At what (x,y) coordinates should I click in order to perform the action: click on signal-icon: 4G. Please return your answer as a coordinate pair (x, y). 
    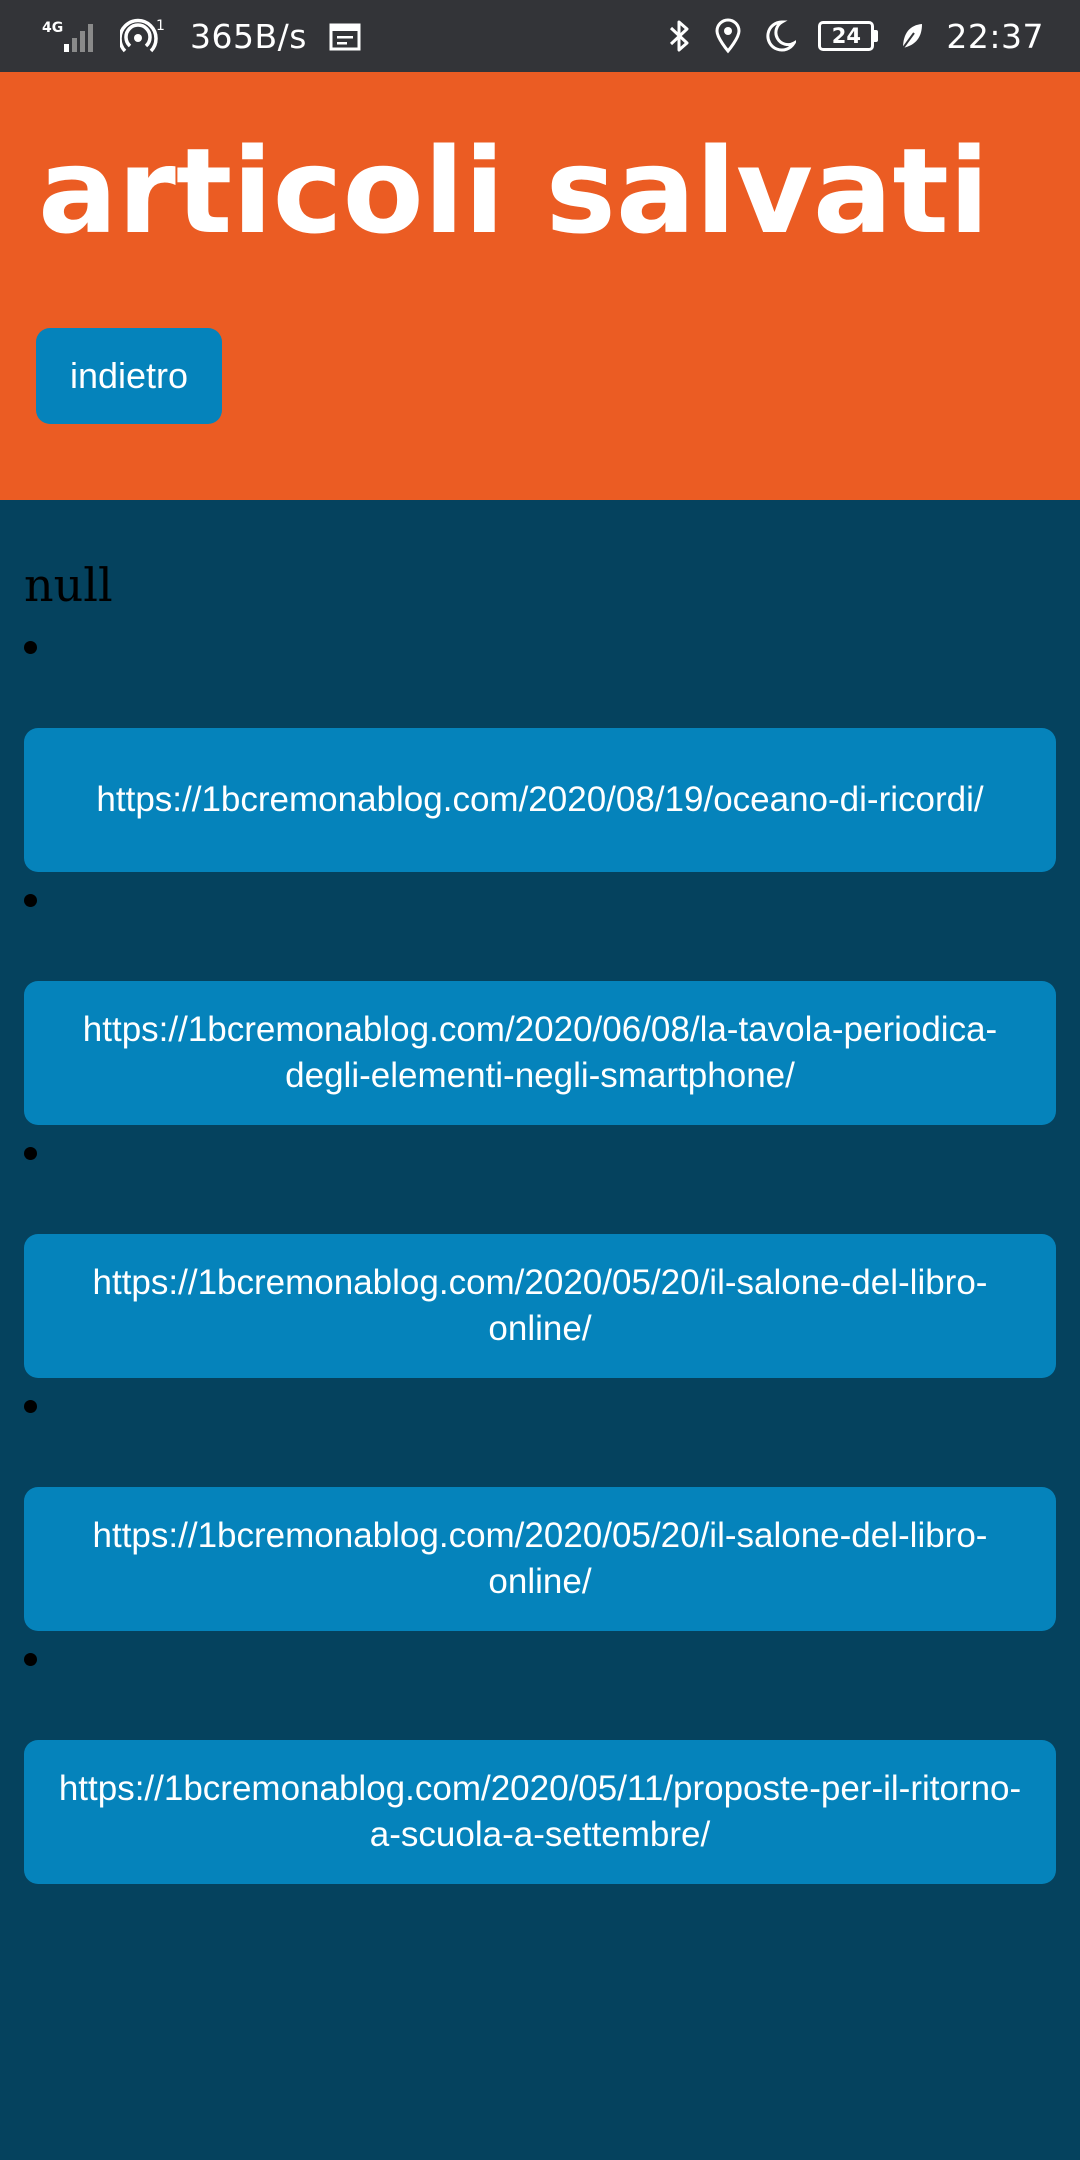
    Looking at the image, I should click on (70, 36).